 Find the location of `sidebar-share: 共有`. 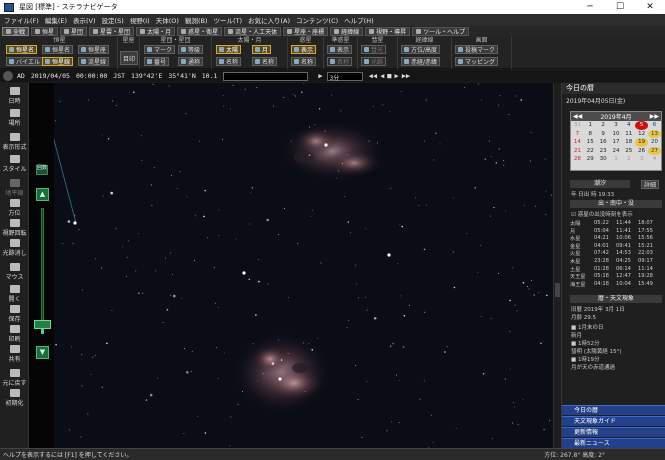

sidebar-share: 共有 is located at coordinates (14, 354).